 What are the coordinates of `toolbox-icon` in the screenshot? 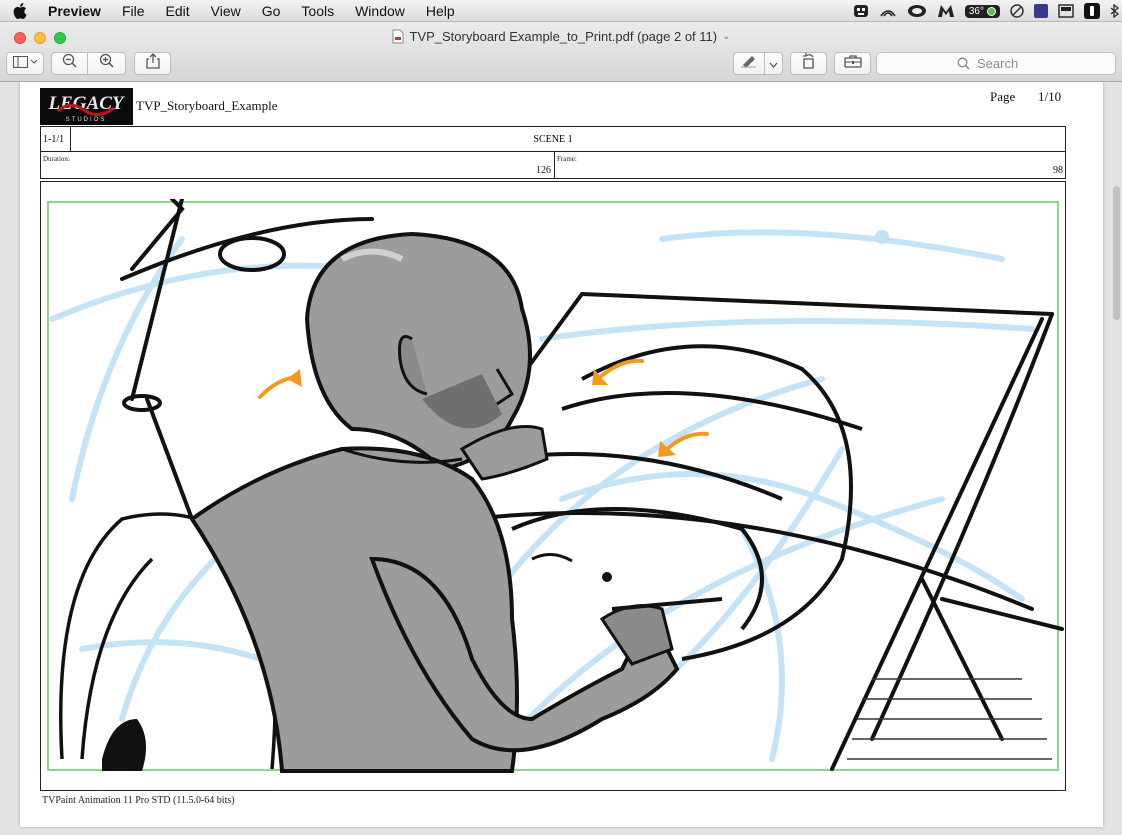 It's located at (852, 63).